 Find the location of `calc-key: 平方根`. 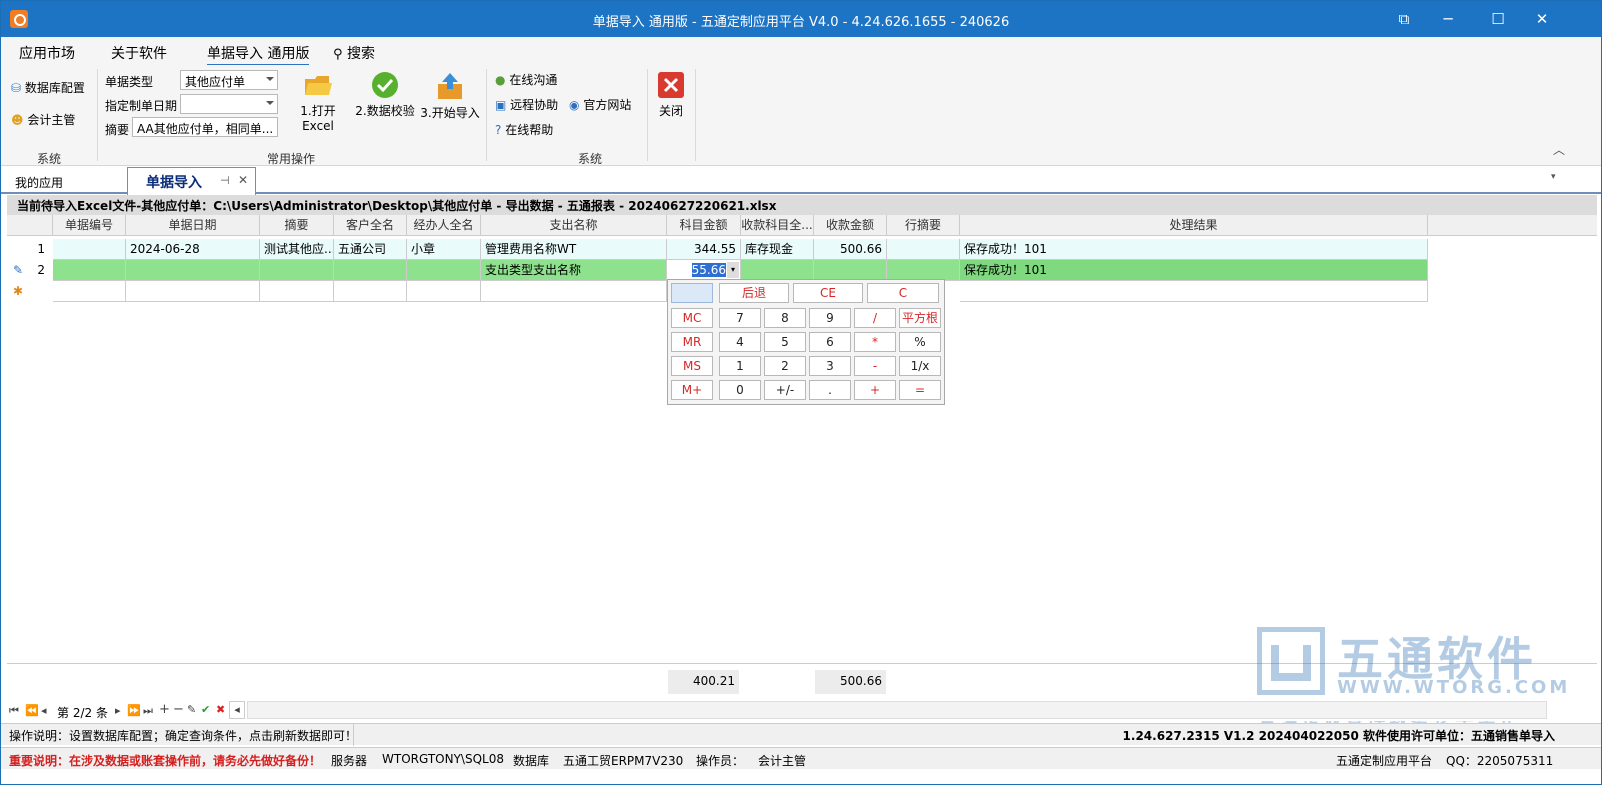

calc-key: 平方根 is located at coordinates (920, 318).